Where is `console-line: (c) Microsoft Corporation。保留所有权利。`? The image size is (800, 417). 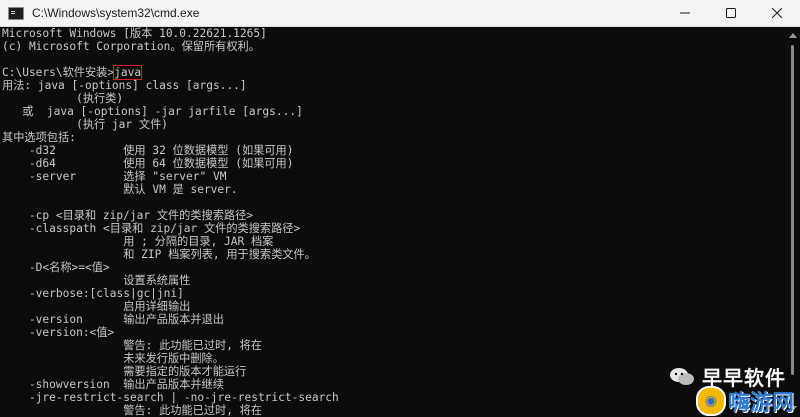 console-line: (c) Microsoft Corporation。保留所有权利。 is located at coordinates (131, 46).